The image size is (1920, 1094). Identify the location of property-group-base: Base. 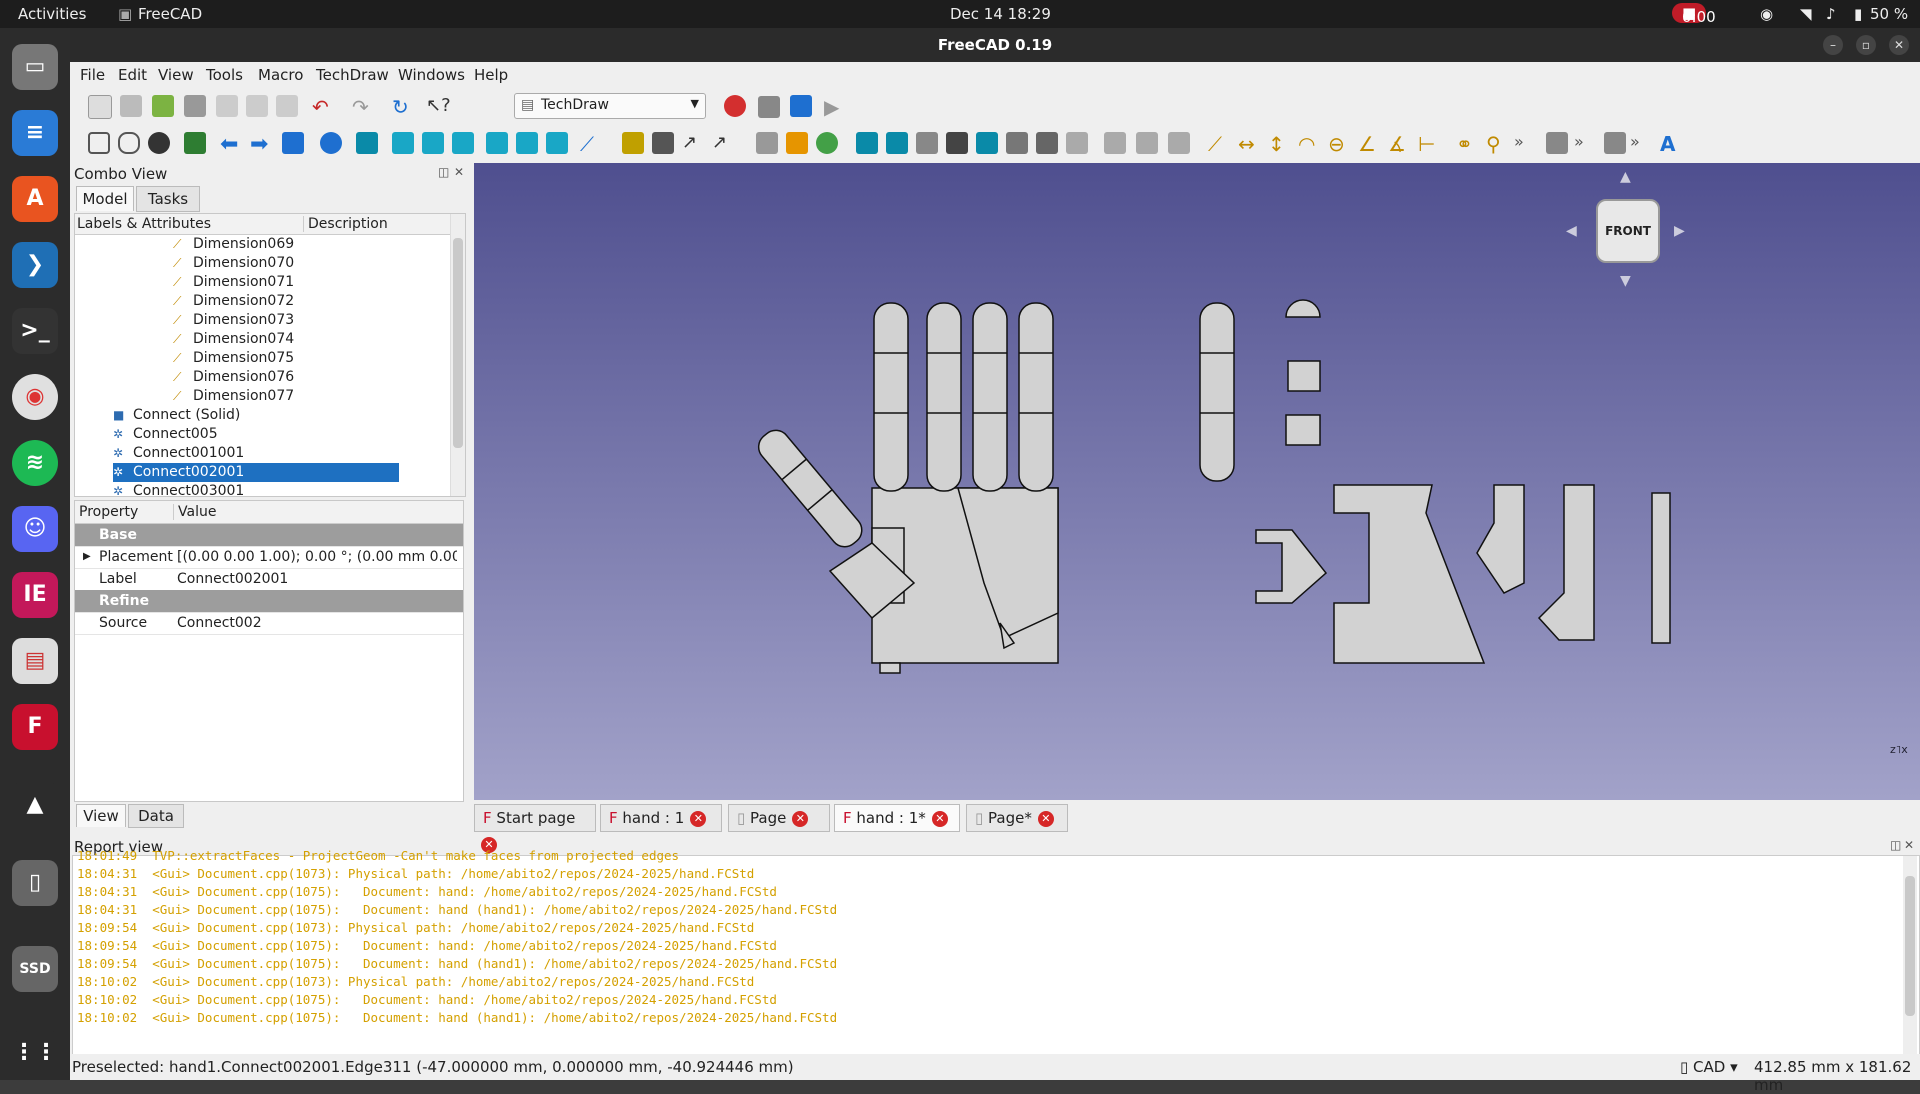
(269, 535).